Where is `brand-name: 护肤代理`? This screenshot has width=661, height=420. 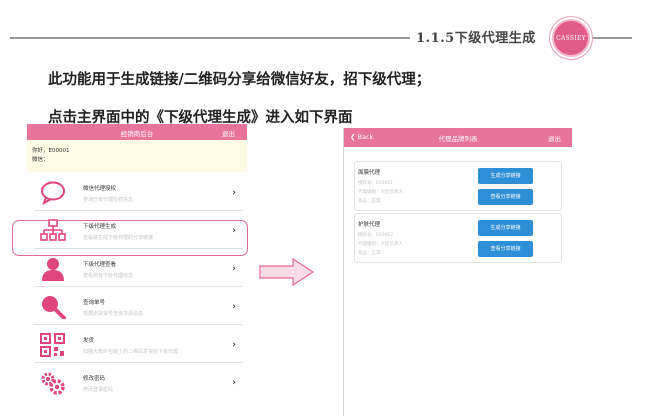
brand-name: 护肤代理 is located at coordinates (369, 225).